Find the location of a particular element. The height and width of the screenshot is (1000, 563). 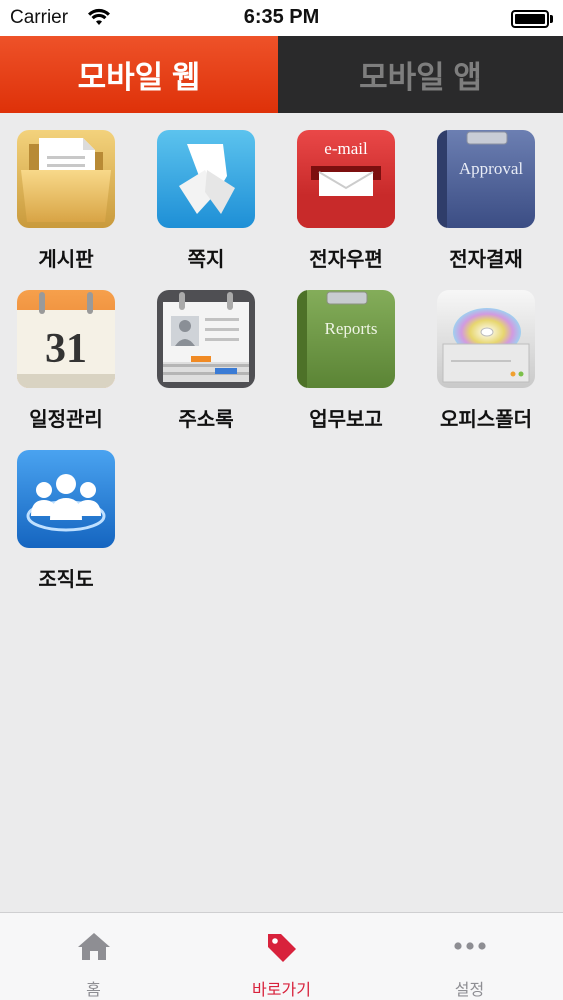

app-schedule: 31 일정관리 is located at coordinates (66, 353).